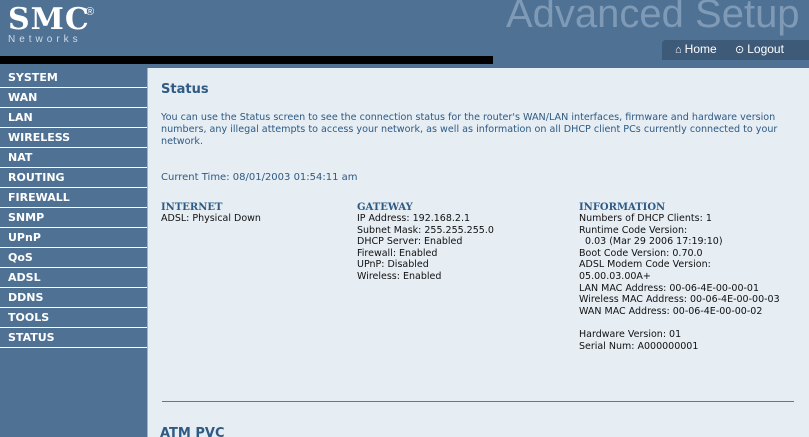  What do you see at coordinates (425, 230) in the screenshot?
I see `subnet-mask: Subnet Mask: 255.255.255.0` at bounding box center [425, 230].